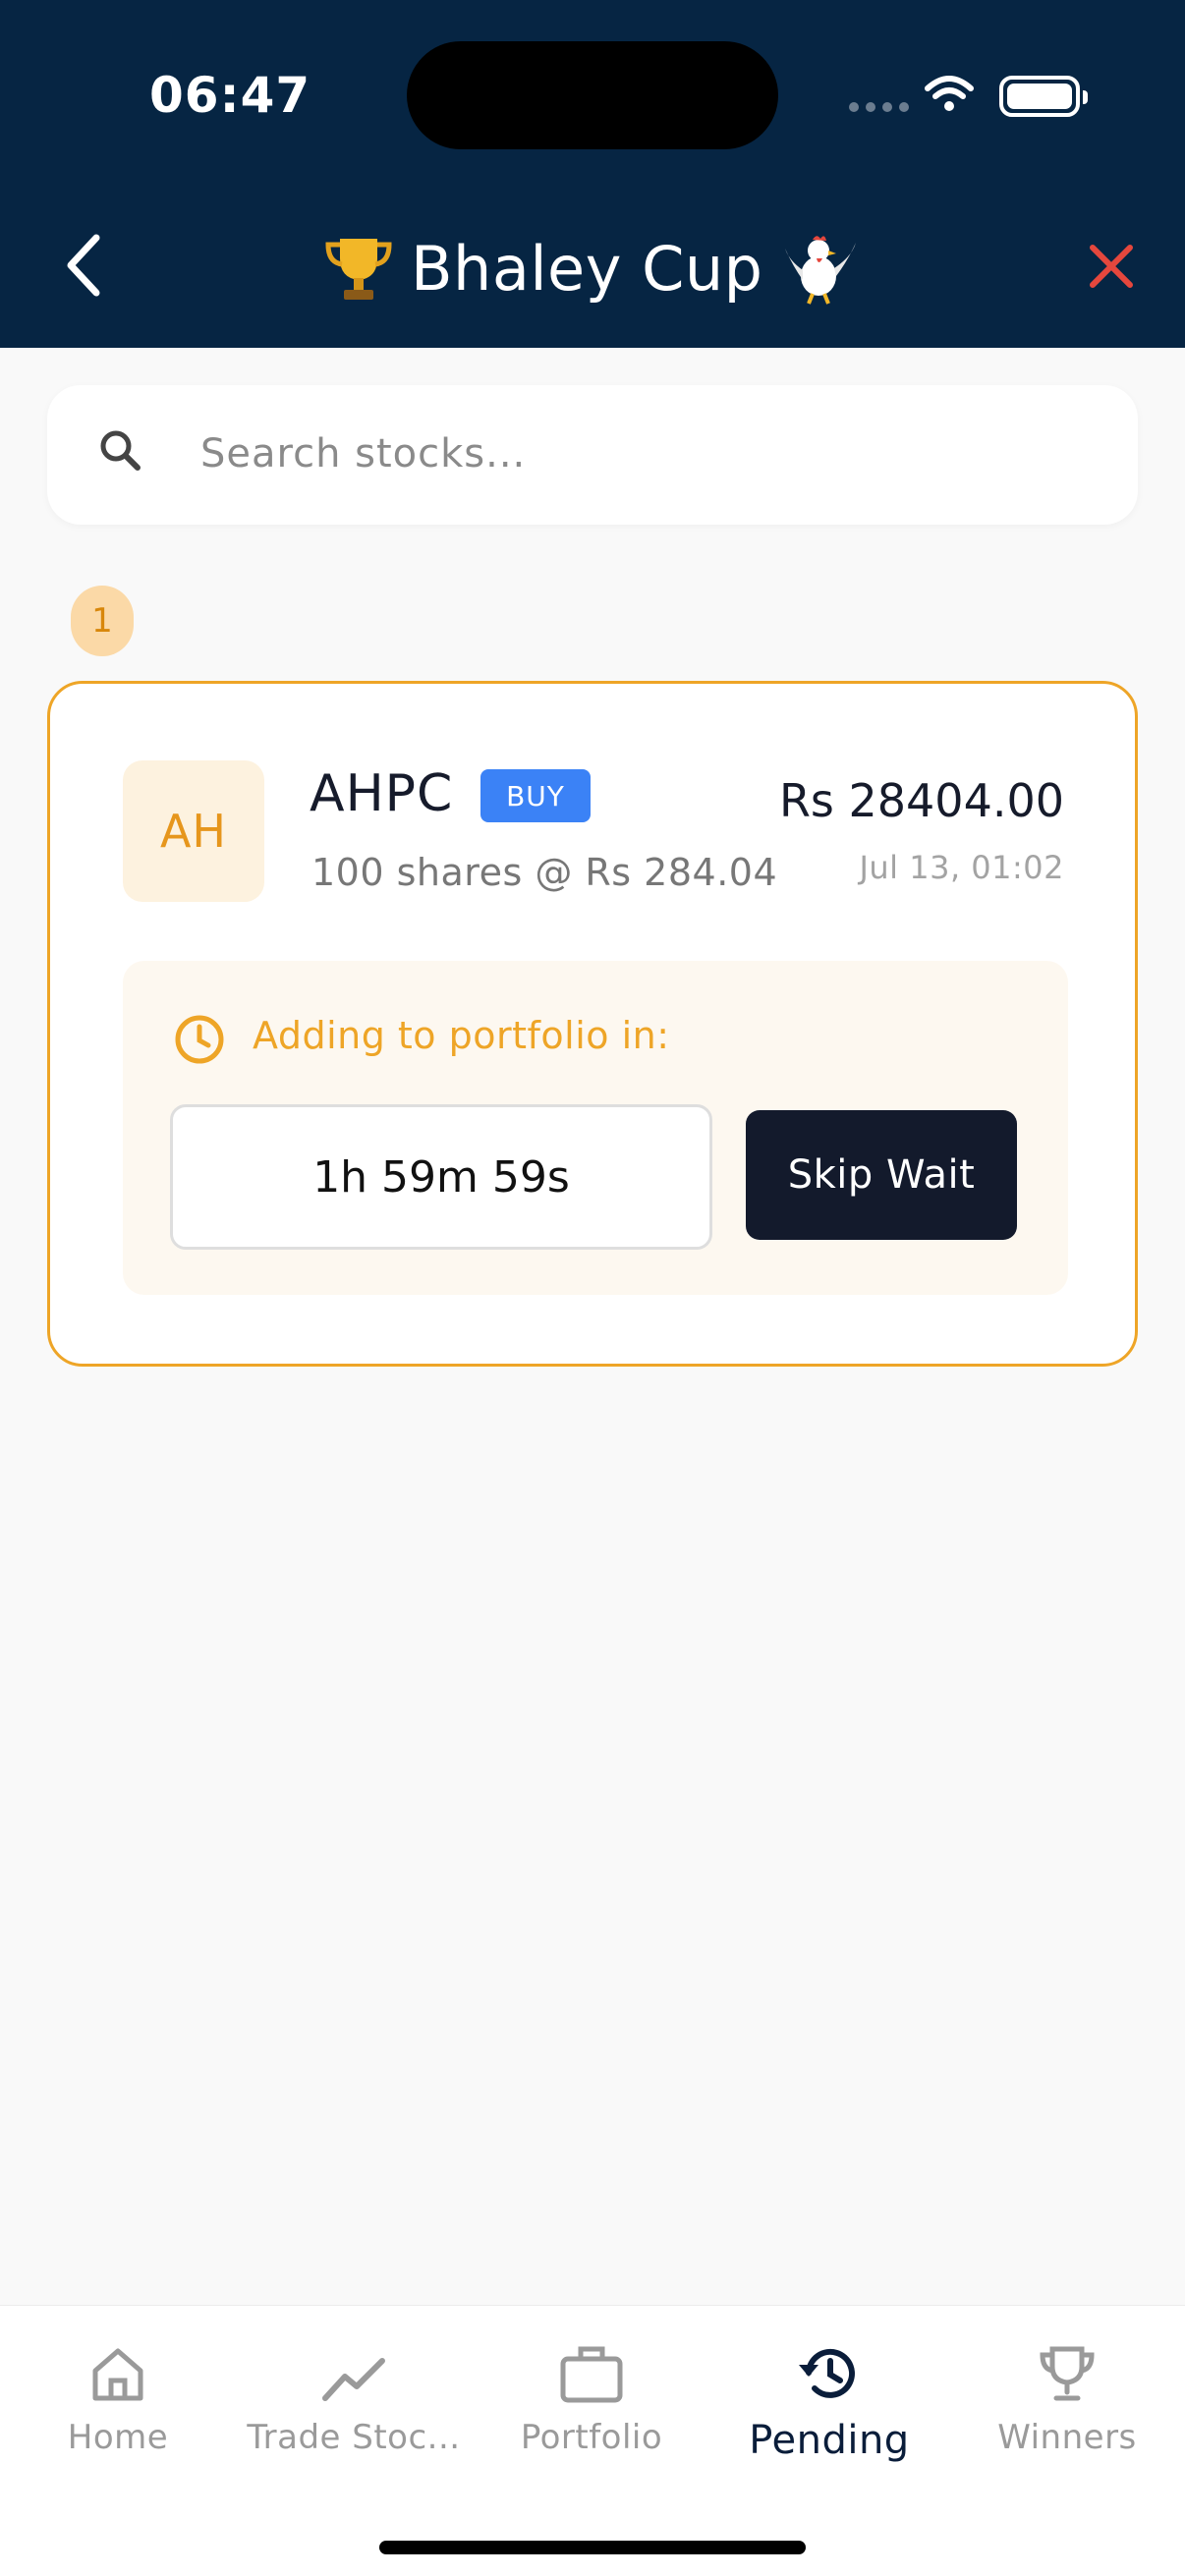  Describe the element at coordinates (1067, 2413) in the screenshot. I see `tab-winners: Winners` at that location.